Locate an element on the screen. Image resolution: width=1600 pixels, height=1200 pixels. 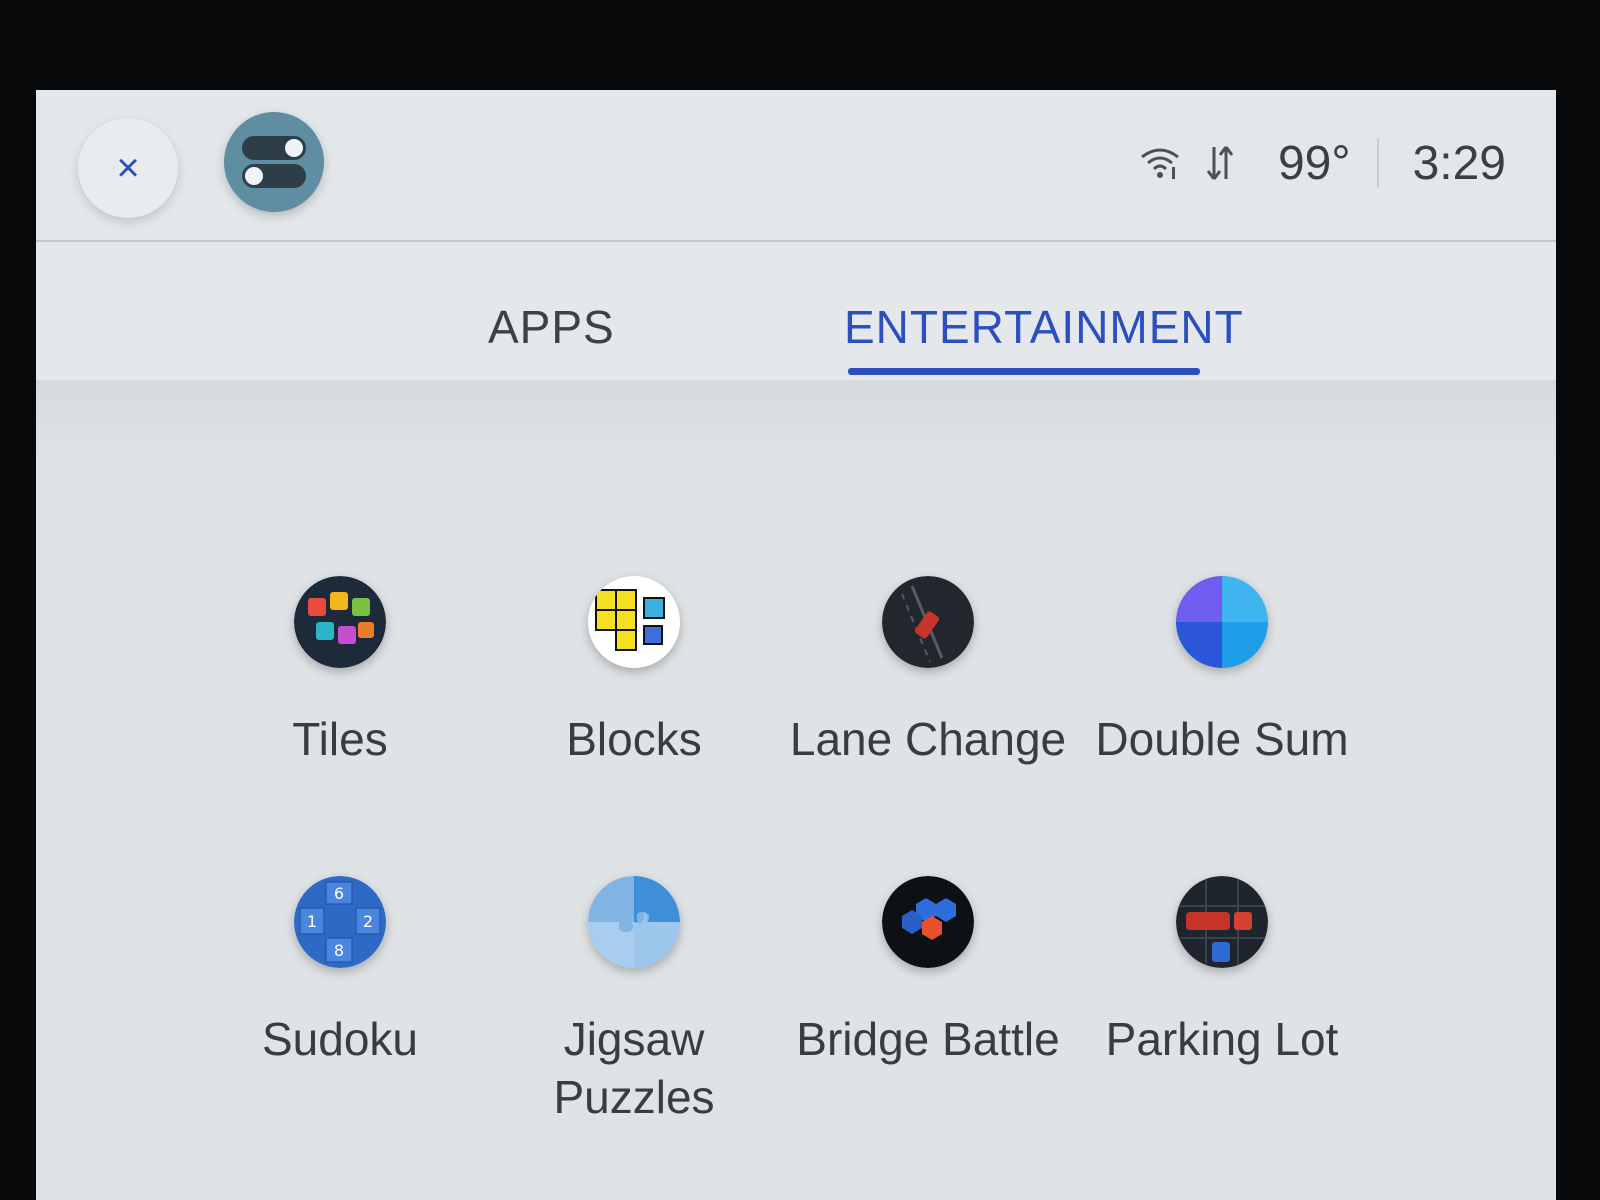
jigsaw-icon is located at coordinates (634, 922).